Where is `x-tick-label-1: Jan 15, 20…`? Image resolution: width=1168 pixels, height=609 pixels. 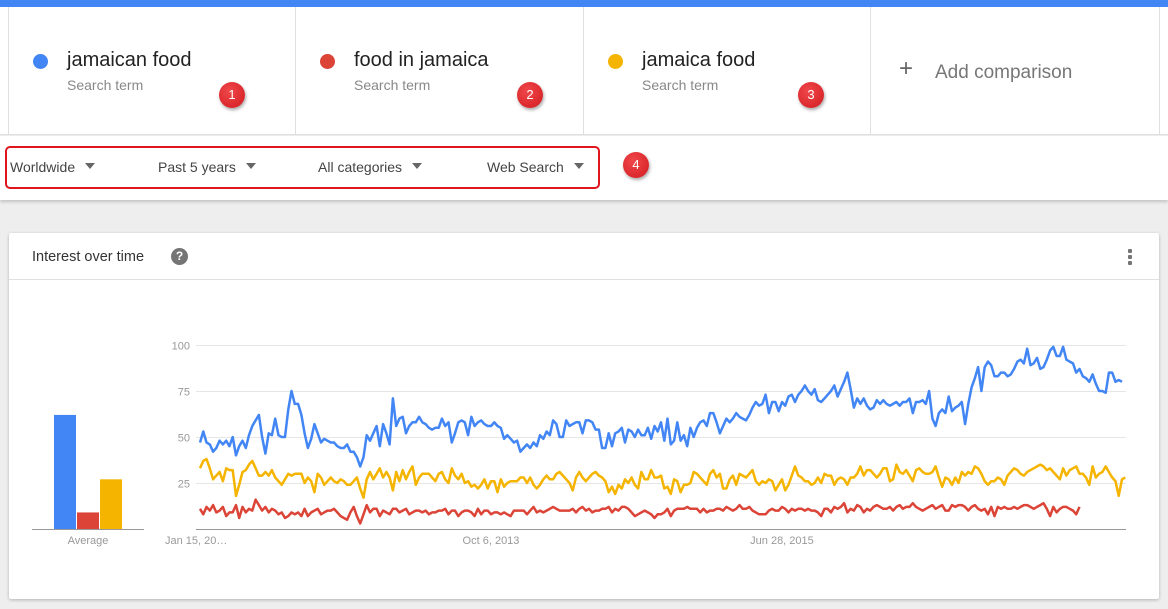
x-tick-label-1: Jan 15, 20… is located at coordinates (196, 541).